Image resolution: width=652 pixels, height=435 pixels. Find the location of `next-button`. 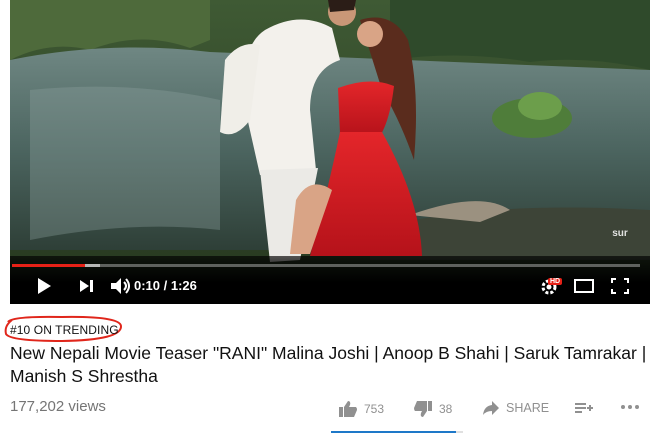

next-button is located at coordinates (86, 286).